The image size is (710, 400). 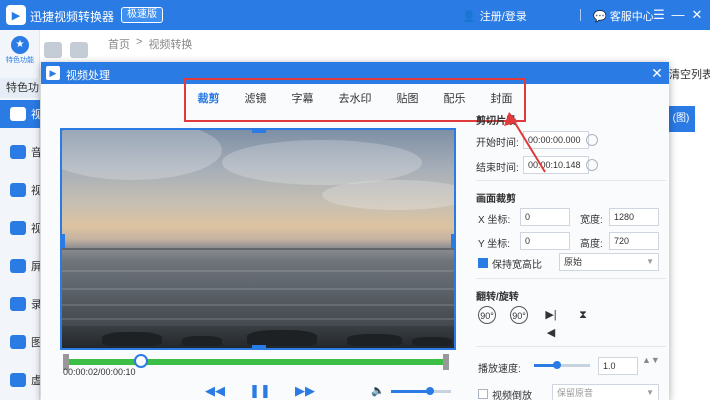 I want to click on sidebar-section-title: 特色功, so click(x=20, y=88).